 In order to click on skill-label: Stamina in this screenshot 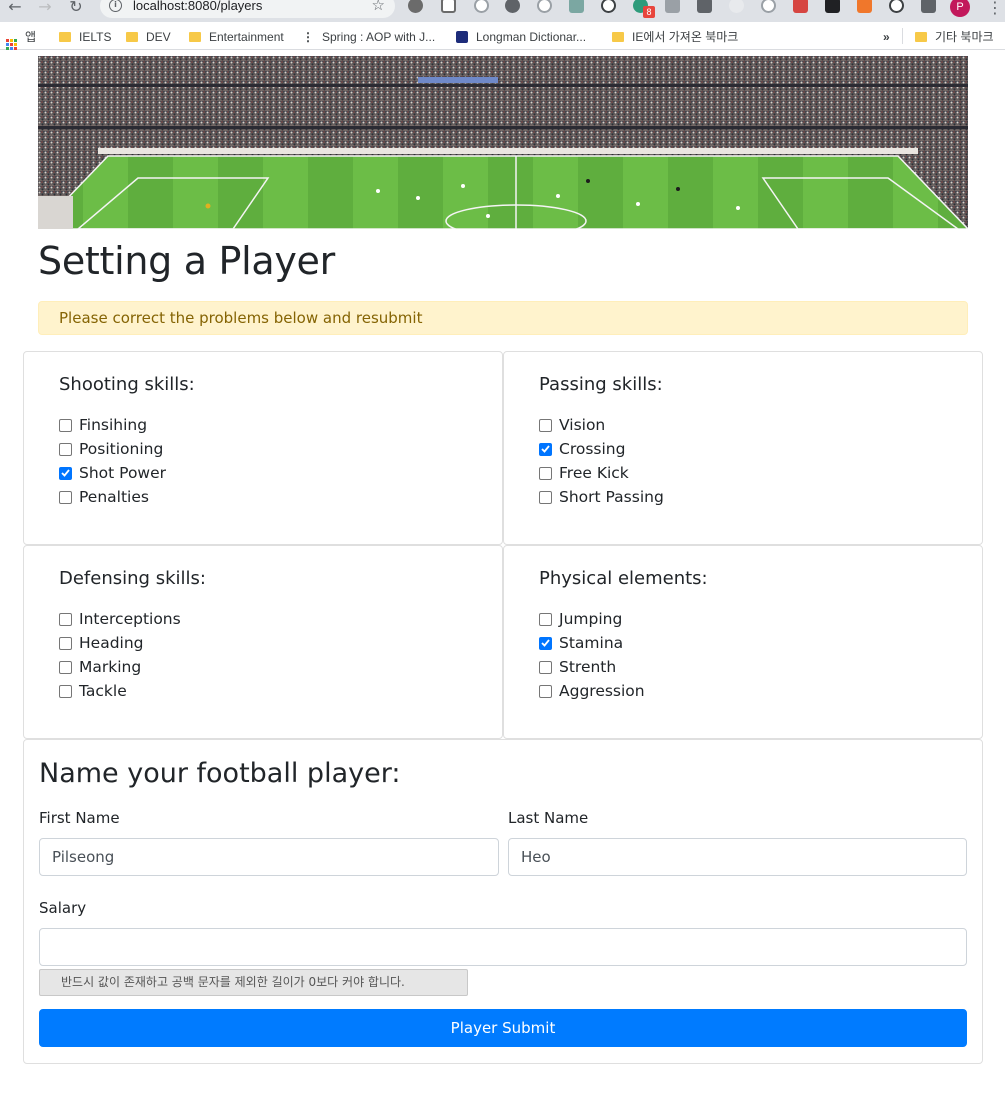, I will do `click(591, 643)`.